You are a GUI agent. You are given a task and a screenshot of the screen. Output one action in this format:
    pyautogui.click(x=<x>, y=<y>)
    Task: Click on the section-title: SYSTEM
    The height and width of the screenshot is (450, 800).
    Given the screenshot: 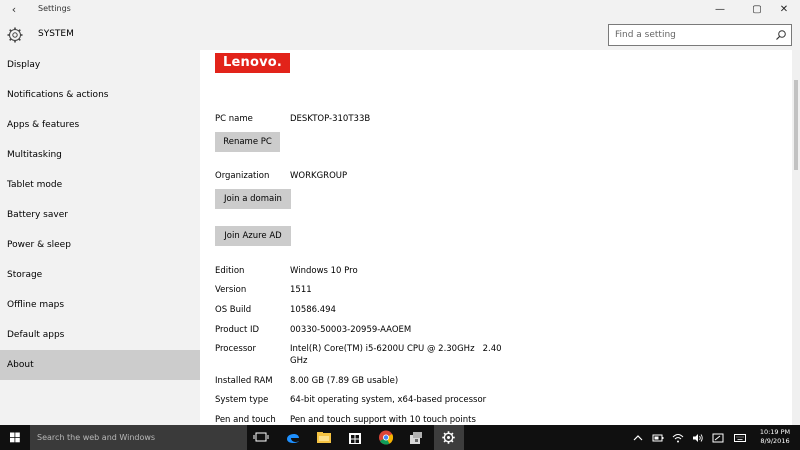 What is the action you would take?
    pyautogui.click(x=56, y=34)
    